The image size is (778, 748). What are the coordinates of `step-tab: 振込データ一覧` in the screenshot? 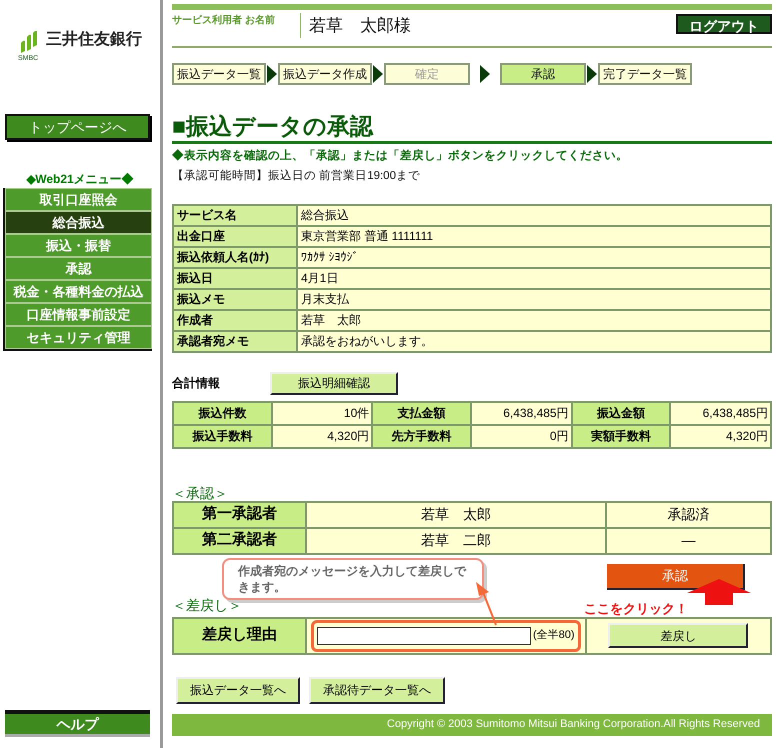 It's located at (219, 74).